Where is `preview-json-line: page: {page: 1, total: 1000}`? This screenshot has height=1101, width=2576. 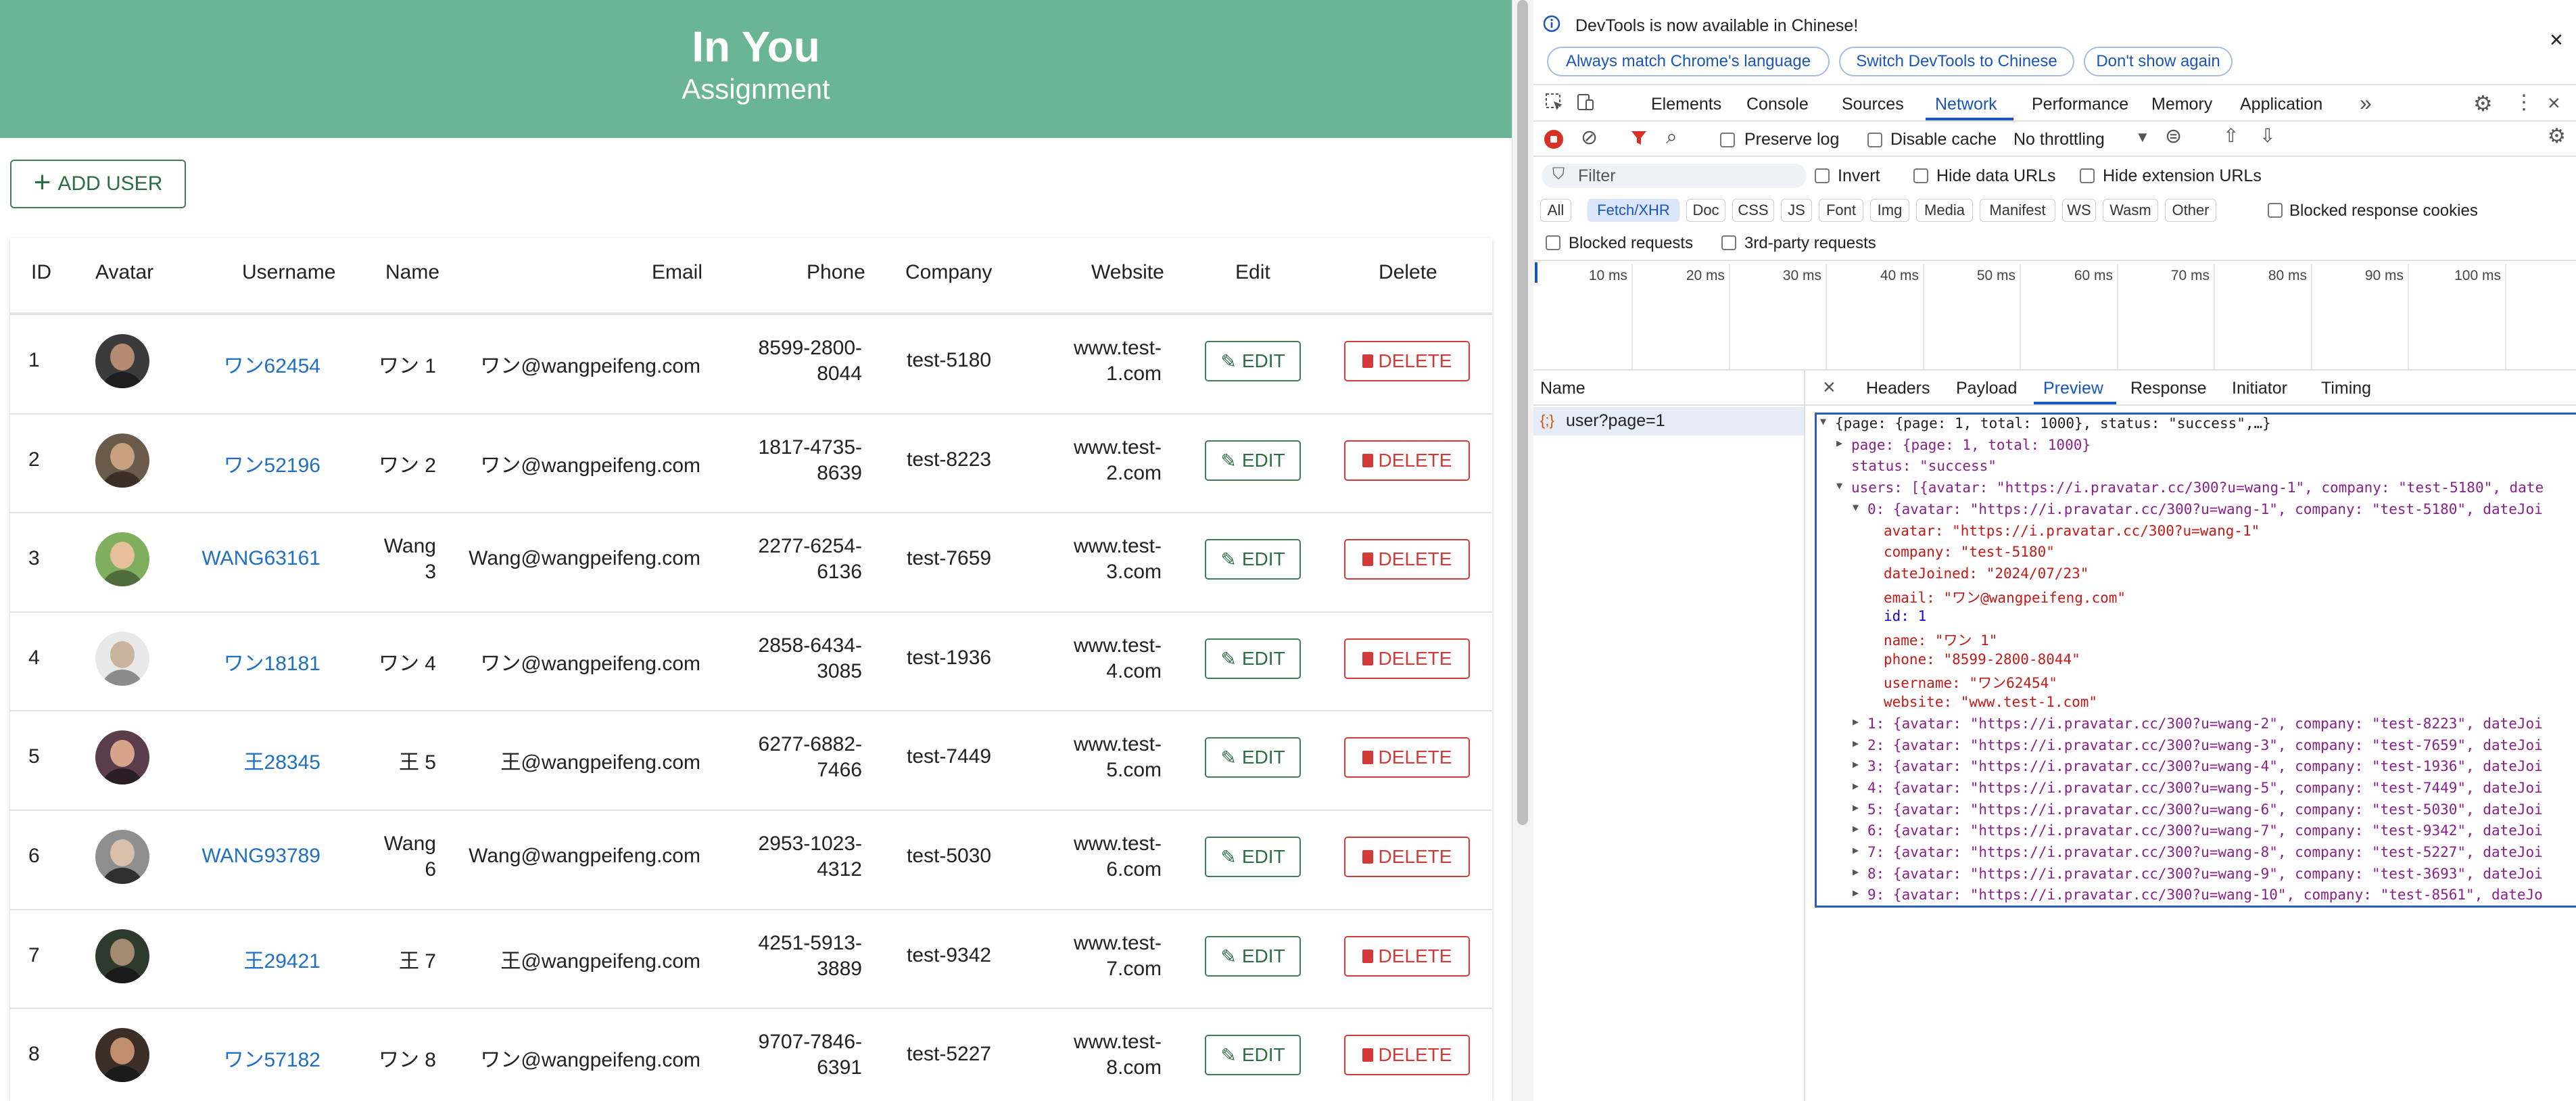 preview-json-line: page: {page: 1, total: 1000} is located at coordinates (1971, 445).